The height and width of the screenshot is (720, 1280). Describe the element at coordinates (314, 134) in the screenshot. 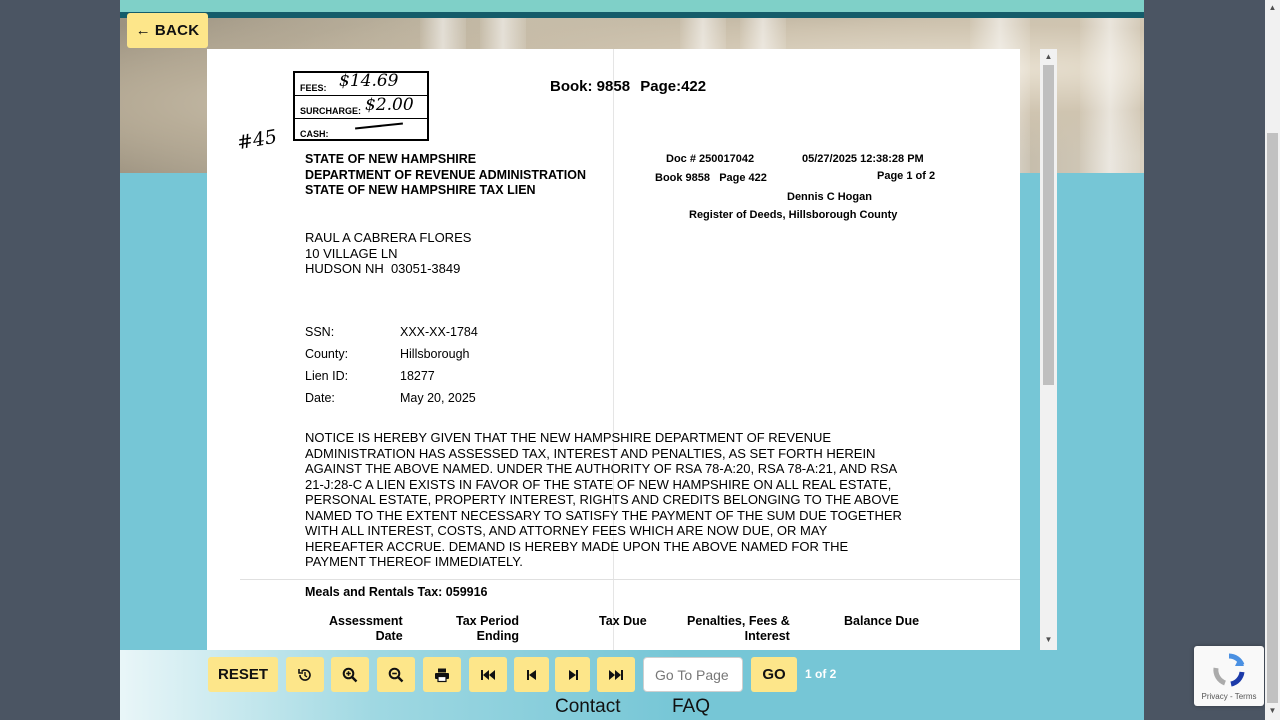

I see `cash-label: CASH:` at that location.